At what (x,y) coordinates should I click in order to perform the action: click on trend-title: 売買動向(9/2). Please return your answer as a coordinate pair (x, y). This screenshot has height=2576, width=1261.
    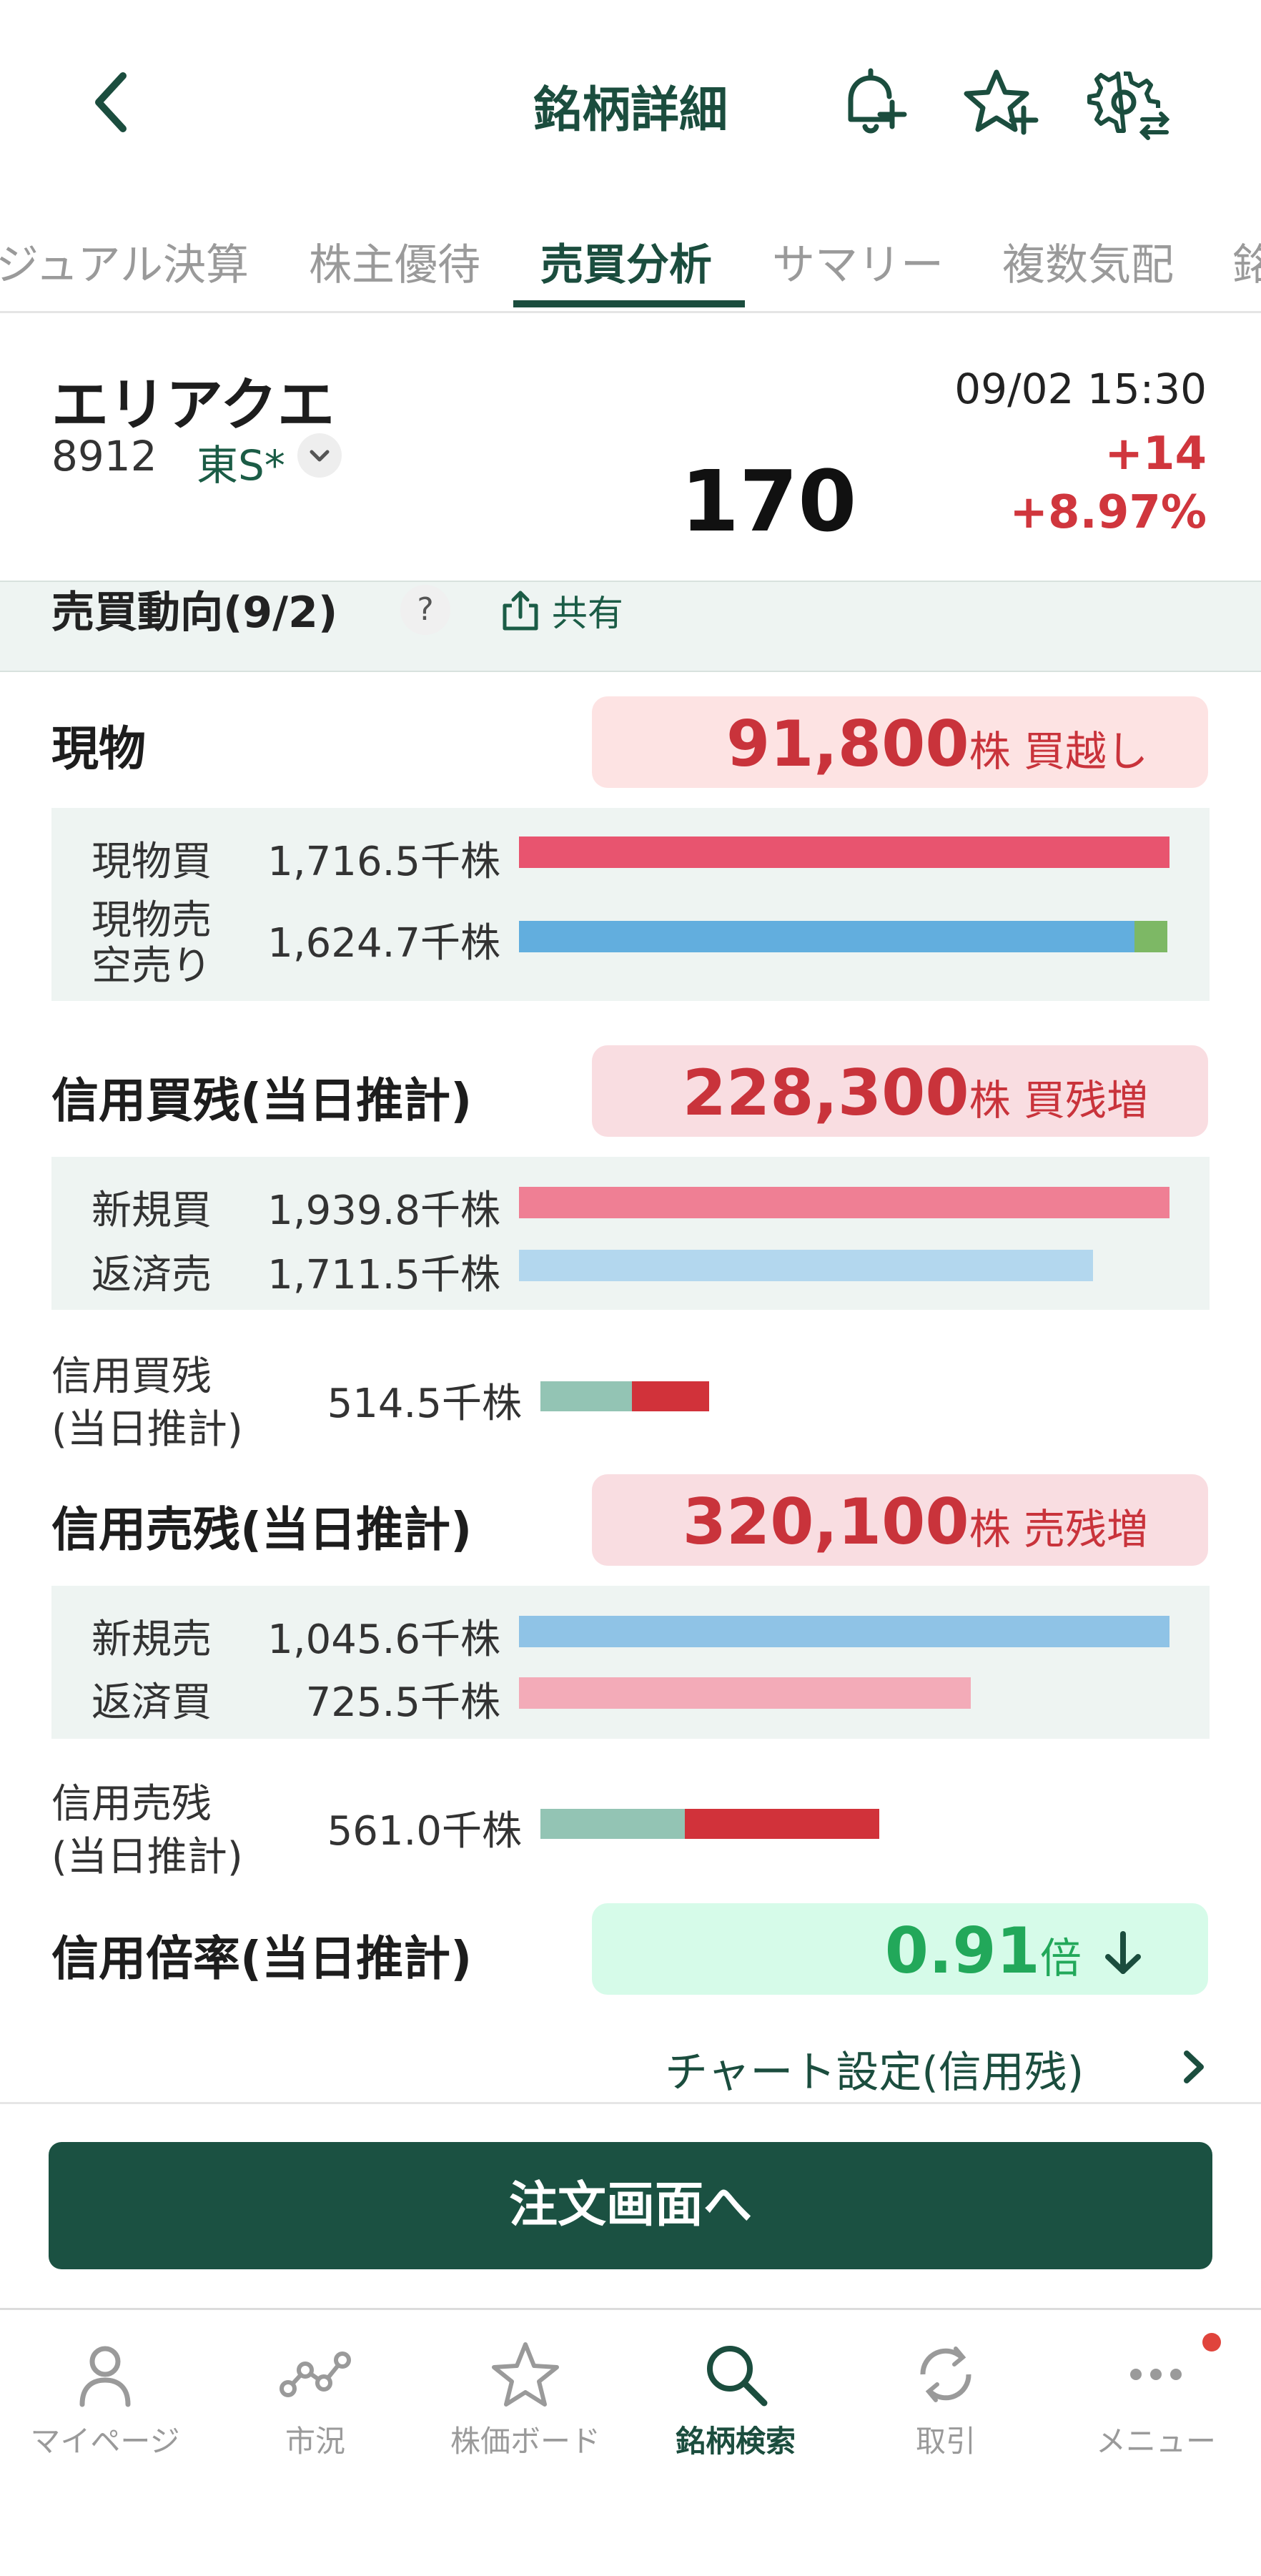
    Looking at the image, I should click on (194, 613).